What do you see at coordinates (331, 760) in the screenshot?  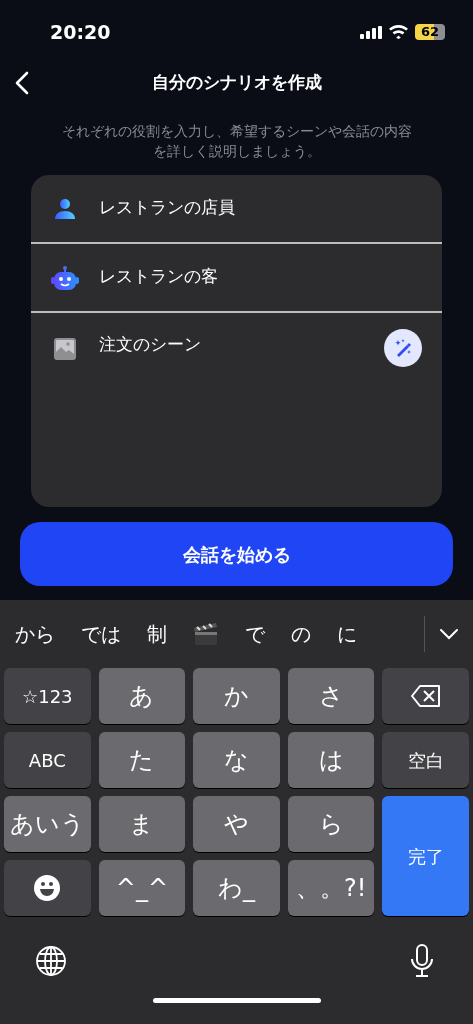 I see `keyboard-key: は` at bounding box center [331, 760].